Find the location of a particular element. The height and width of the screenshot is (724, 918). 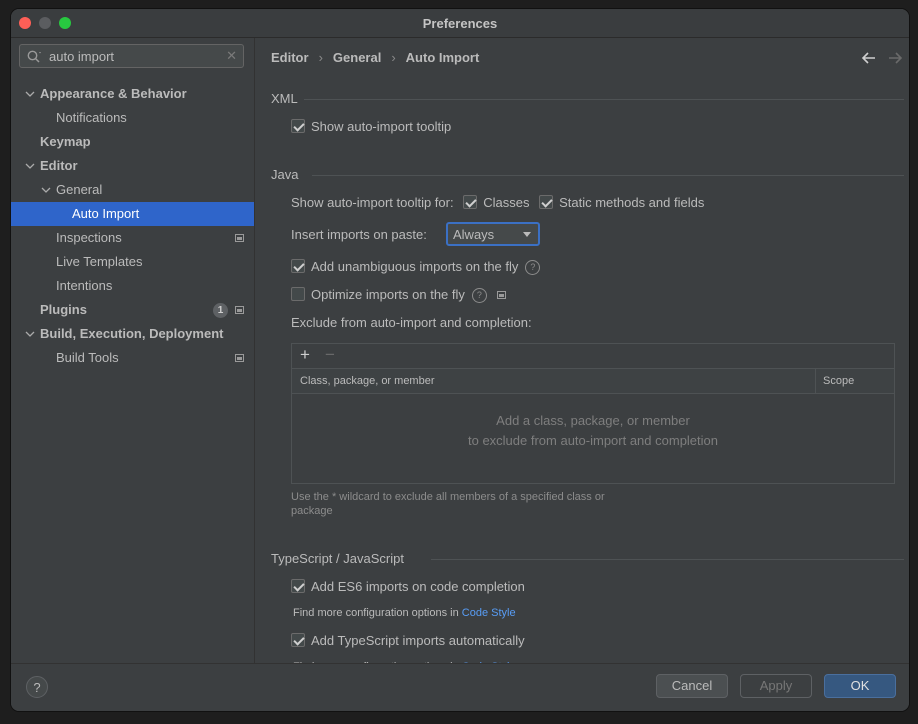

java-static-option: Static methods and fields is located at coordinates (621, 202).